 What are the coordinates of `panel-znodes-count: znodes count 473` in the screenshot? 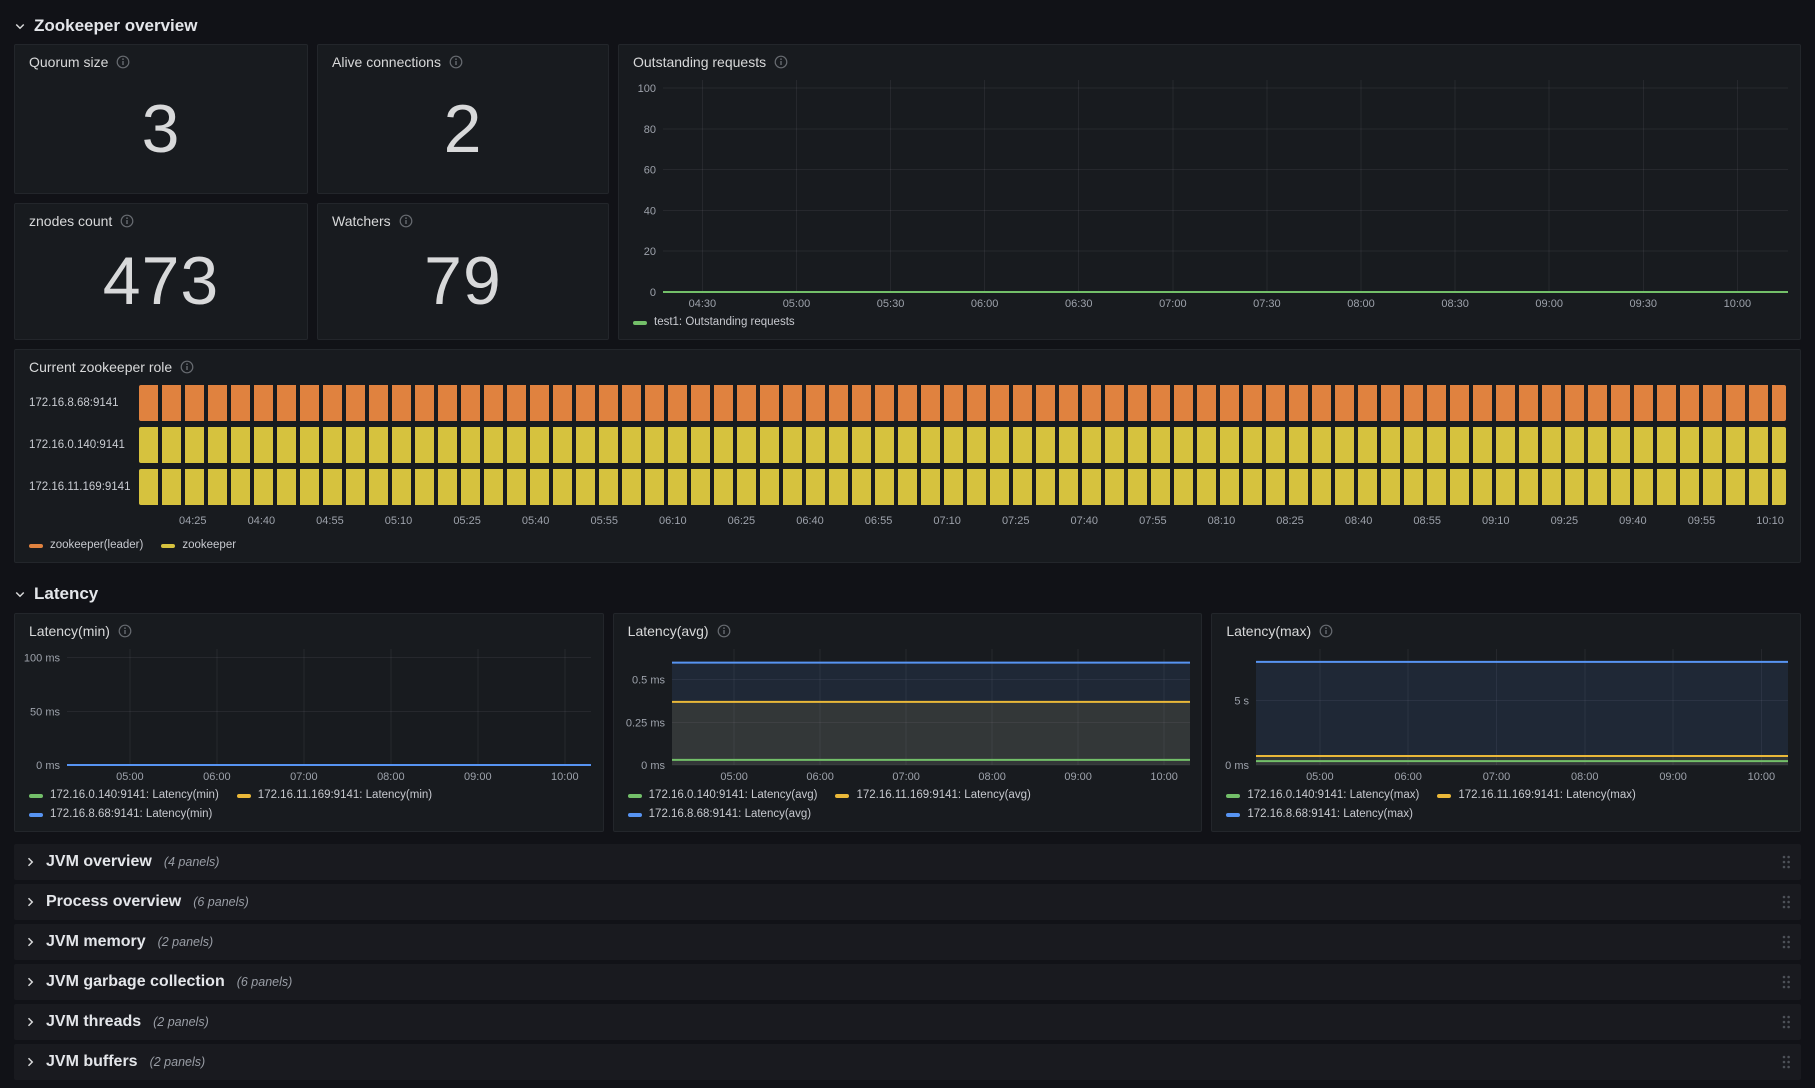 It's located at (161, 271).